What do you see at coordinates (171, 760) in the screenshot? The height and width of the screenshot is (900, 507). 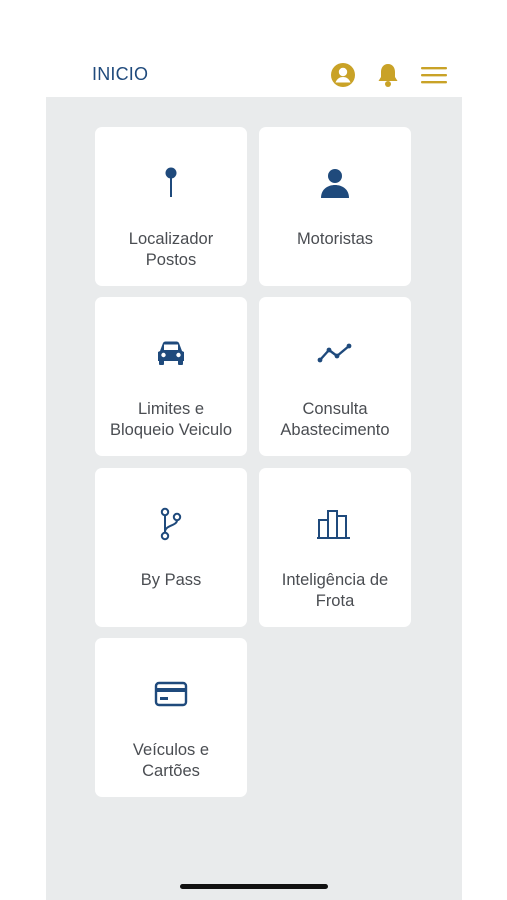 I see `card-label: Veículos e Cartões` at bounding box center [171, 760].